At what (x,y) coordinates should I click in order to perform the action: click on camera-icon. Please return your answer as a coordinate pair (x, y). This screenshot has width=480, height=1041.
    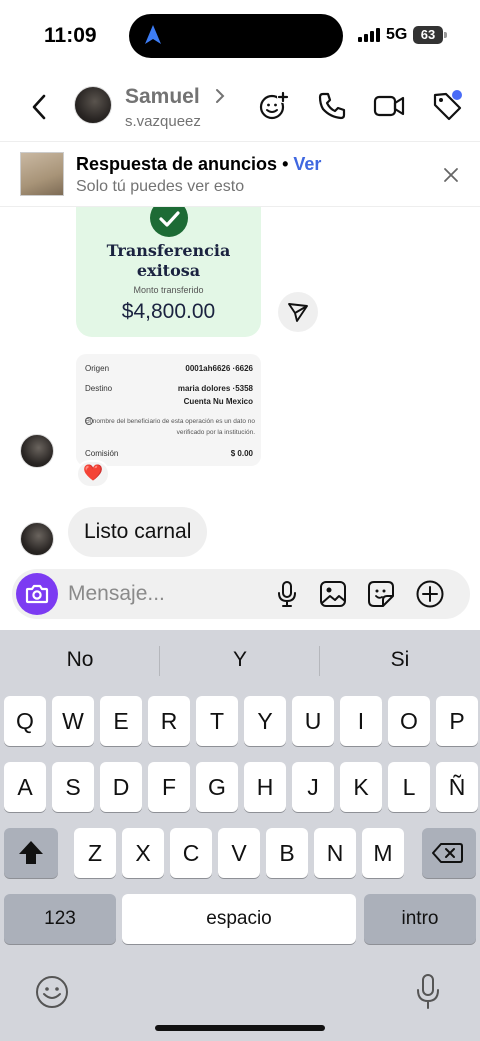
    Looking at the image, I should click on (37, 594).